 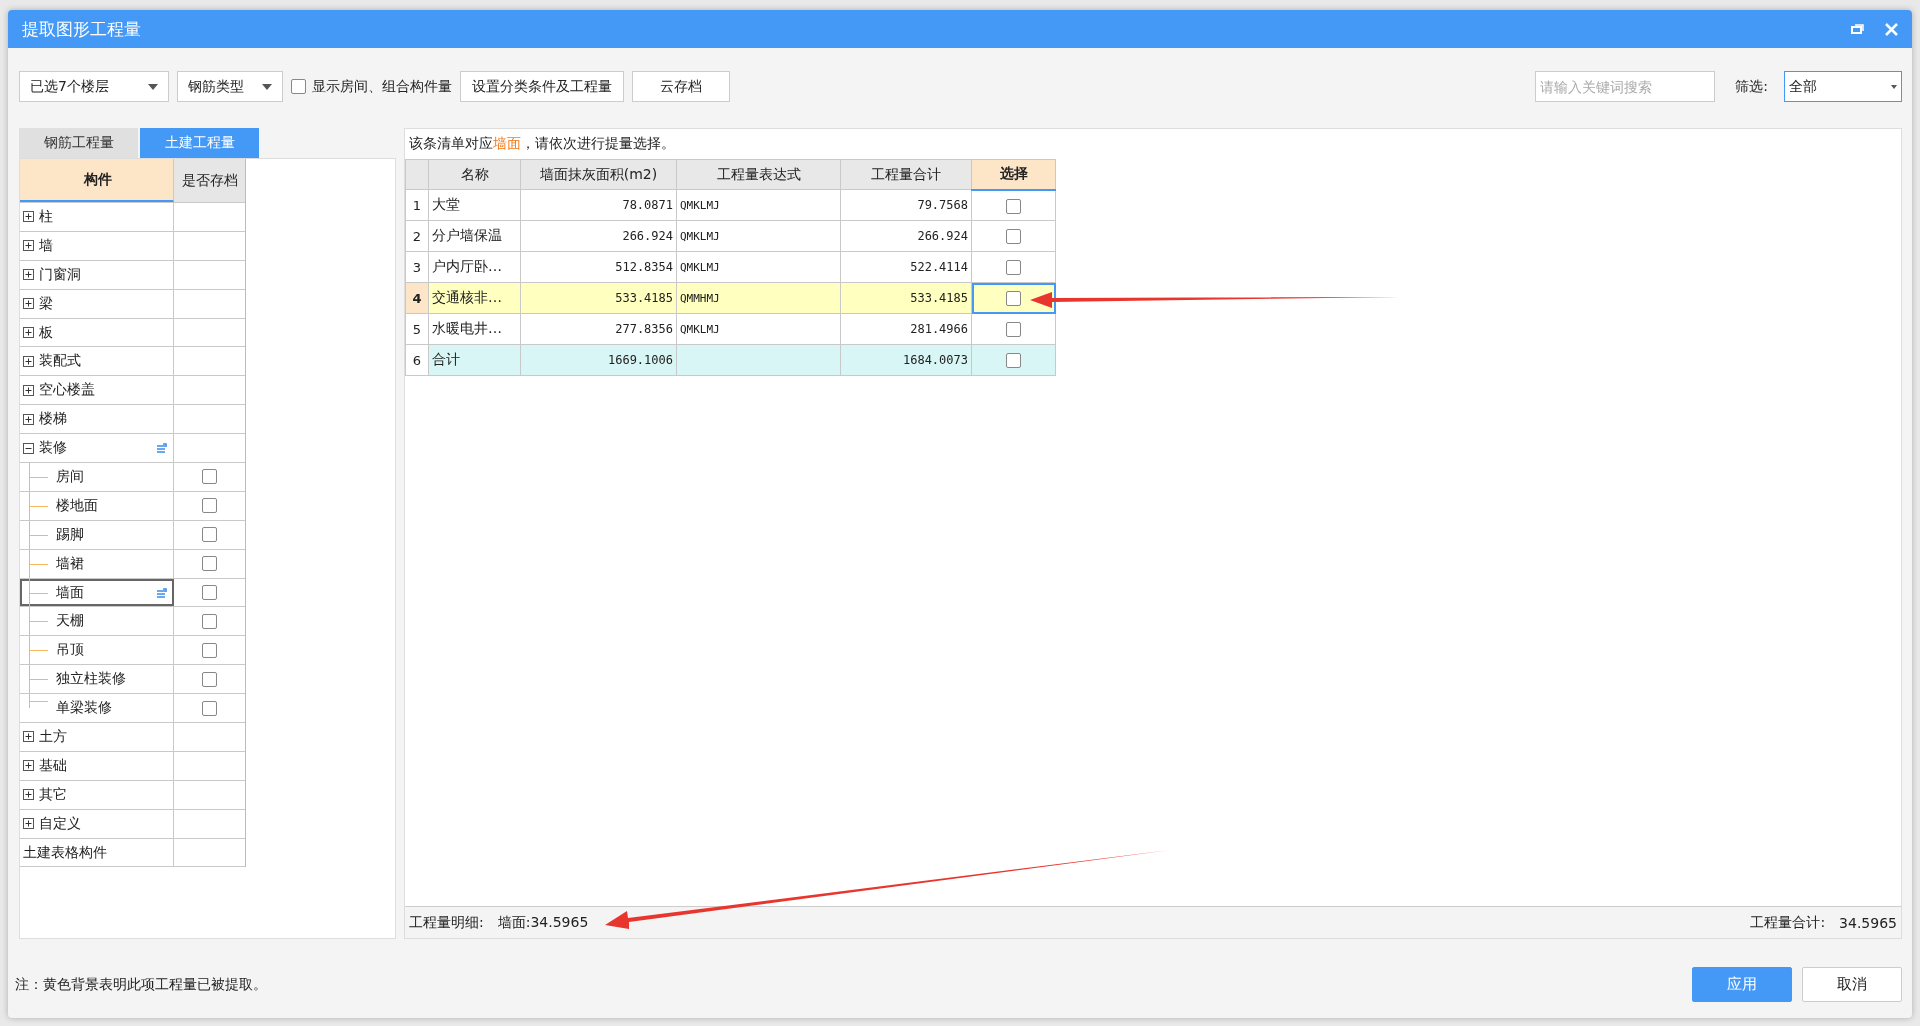 I want to click on table-cell: 277.8356, so click(x=598, y=329).